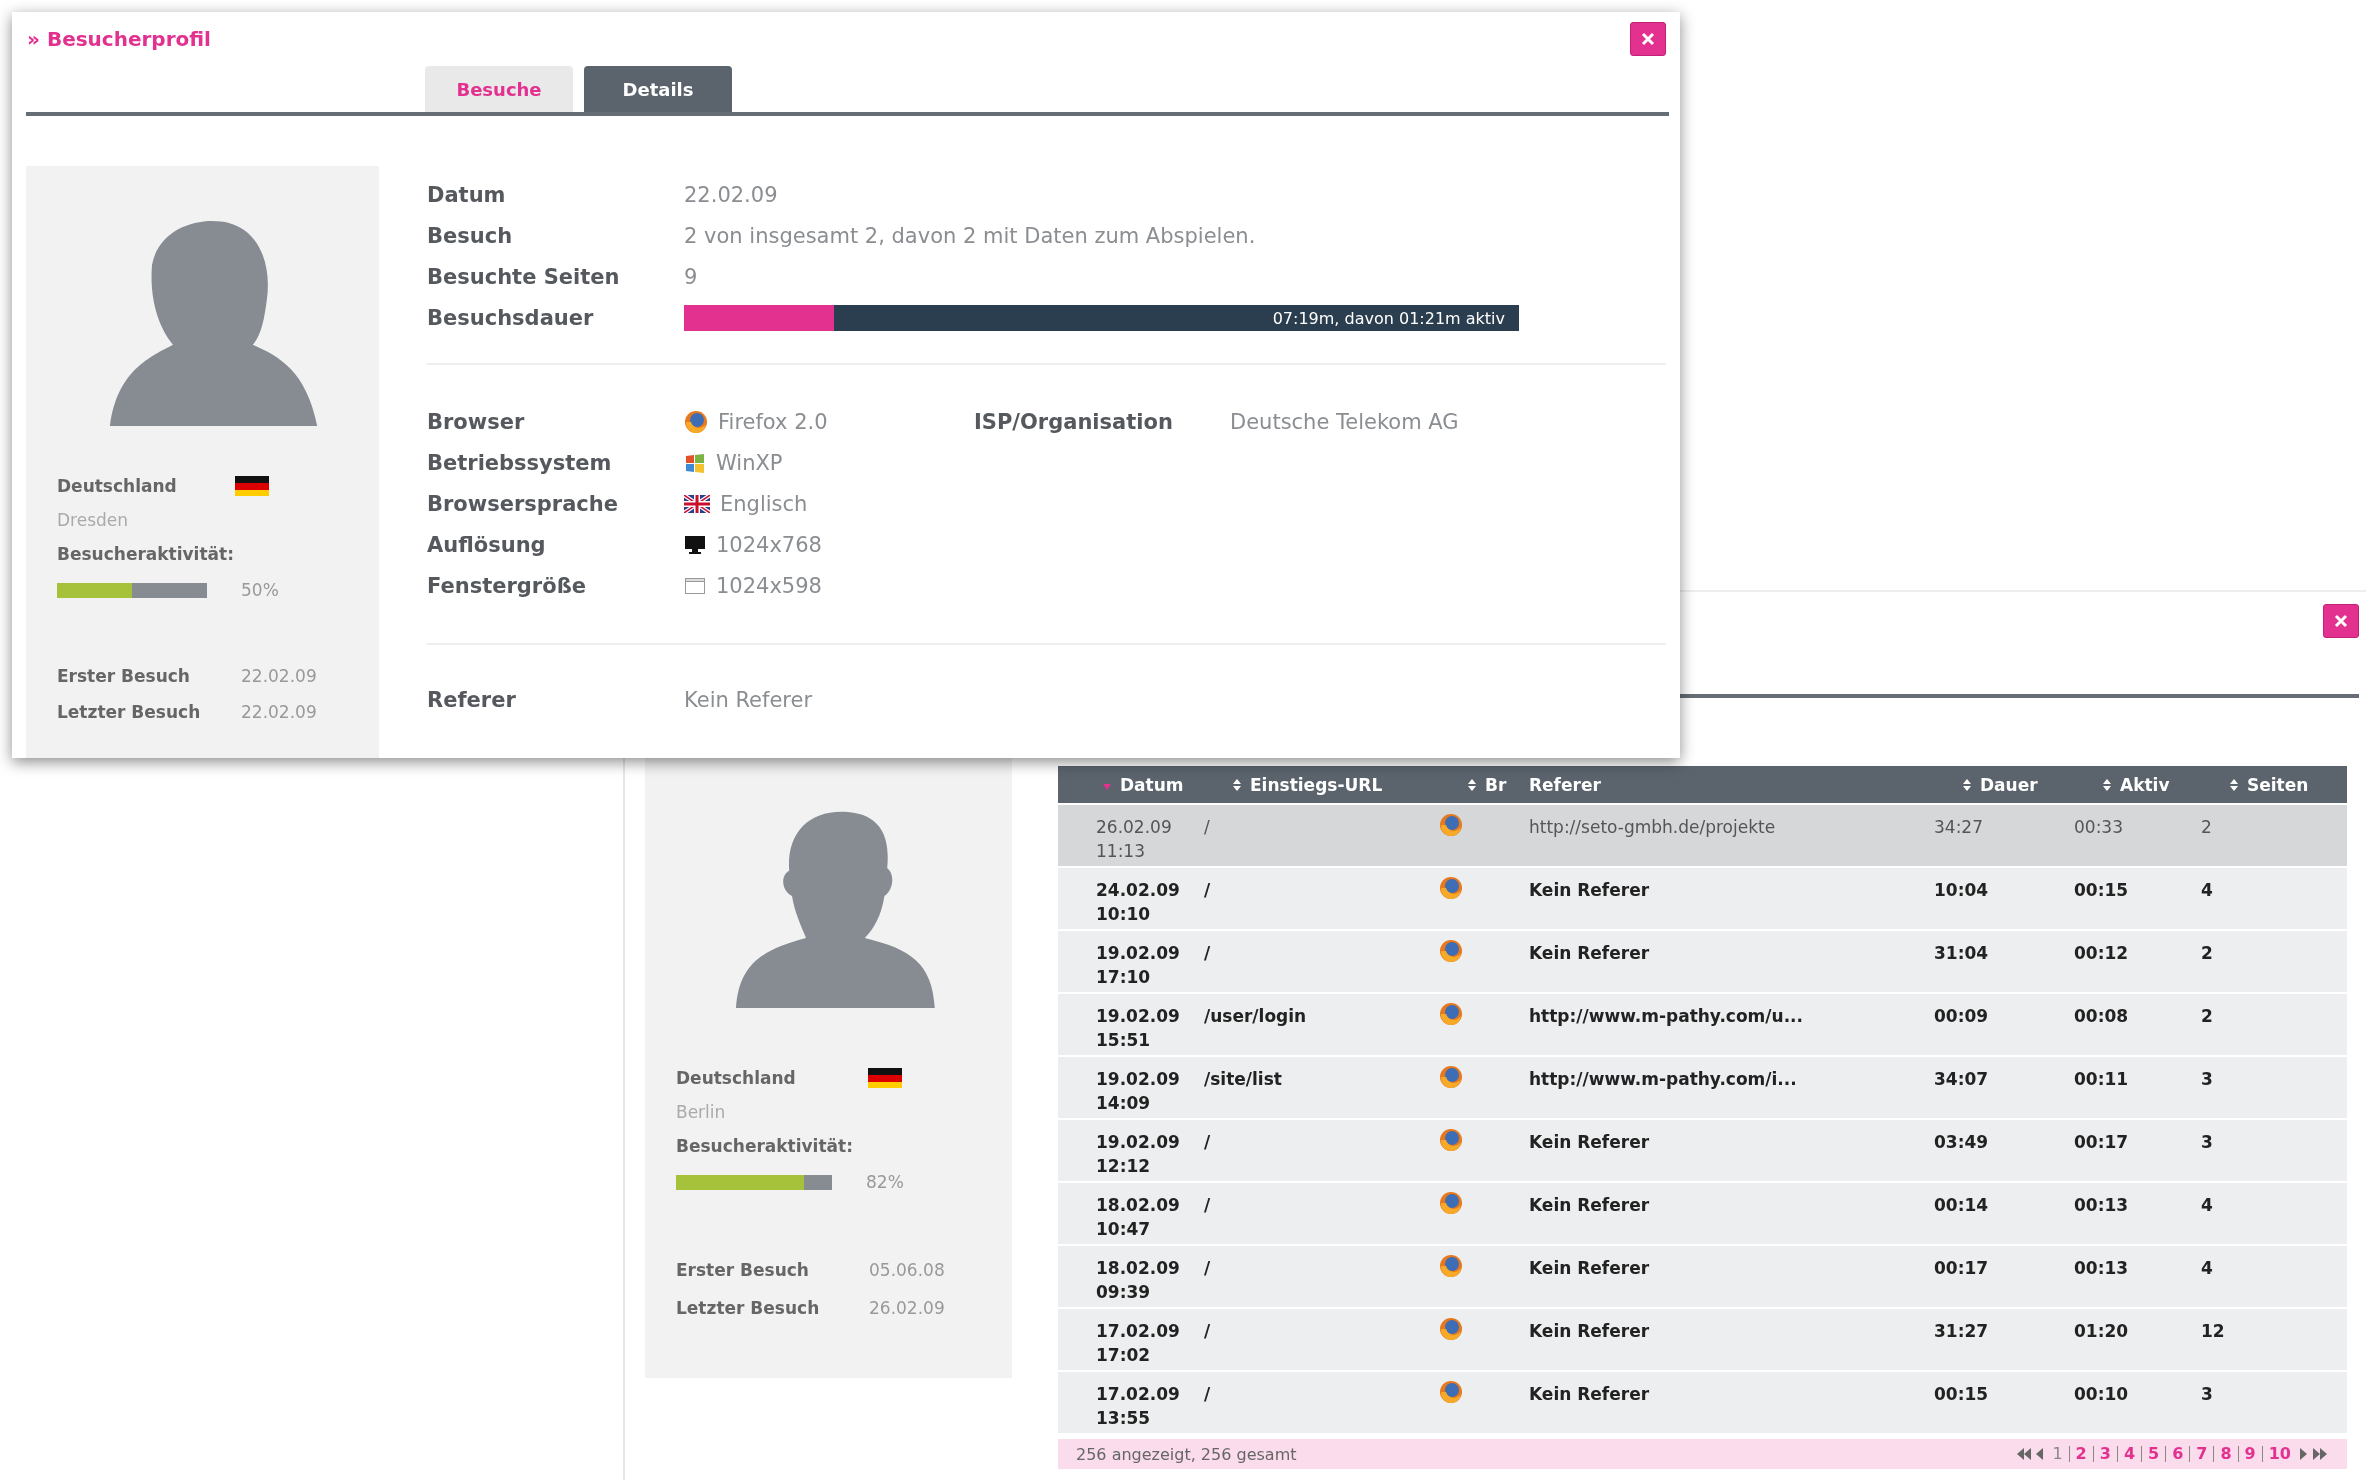 Image resolution: width=2366 pixels, height=1480 pixels. I want to click on page-link: 8, so click(2225, 1454).